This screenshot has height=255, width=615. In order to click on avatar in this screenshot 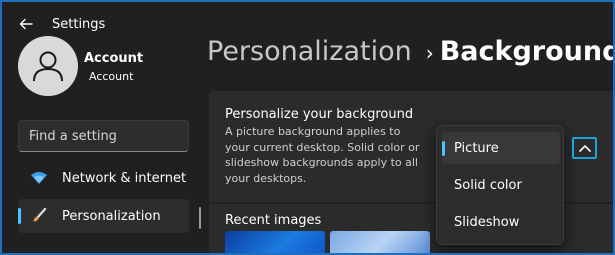, I will do `click(48, 66)`.